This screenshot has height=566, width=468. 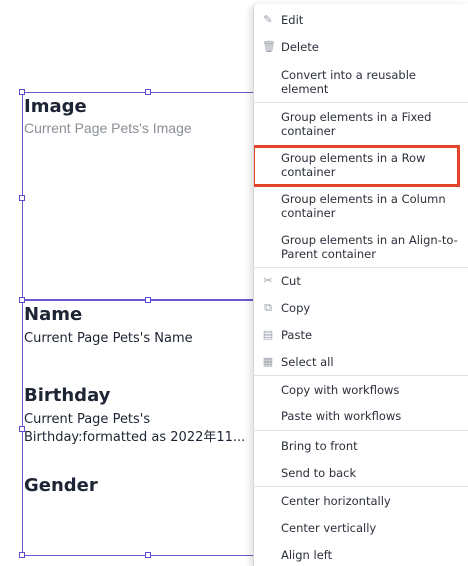 I want to click on menu-item-copy: ⧉ Copy, so click(x=361, y=308).